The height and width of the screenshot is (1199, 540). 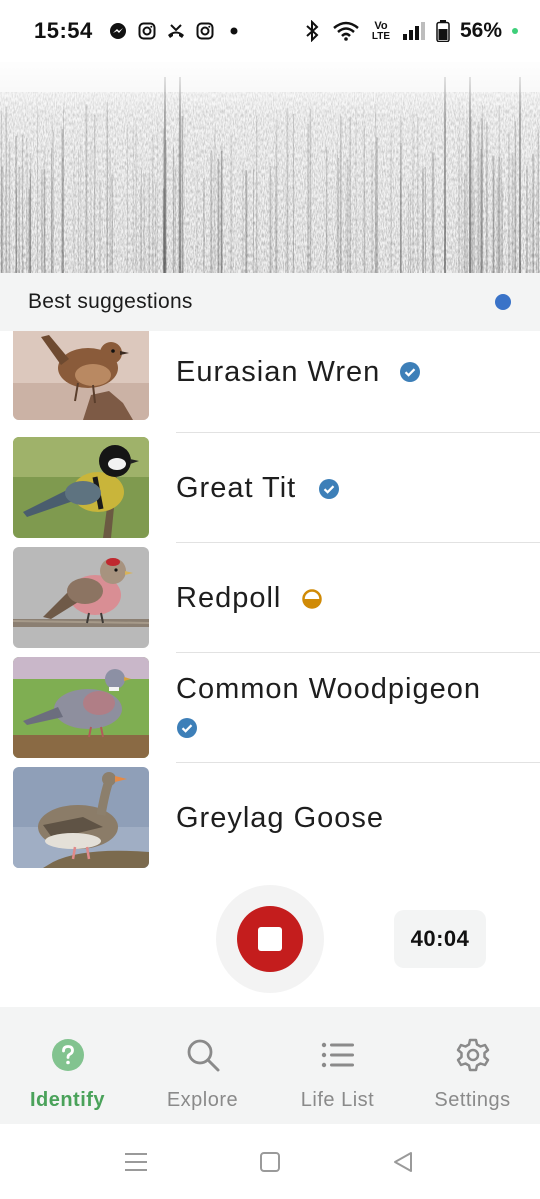 I want to click on nav-tab-identify: Identify, so click(x=67, y=1065).